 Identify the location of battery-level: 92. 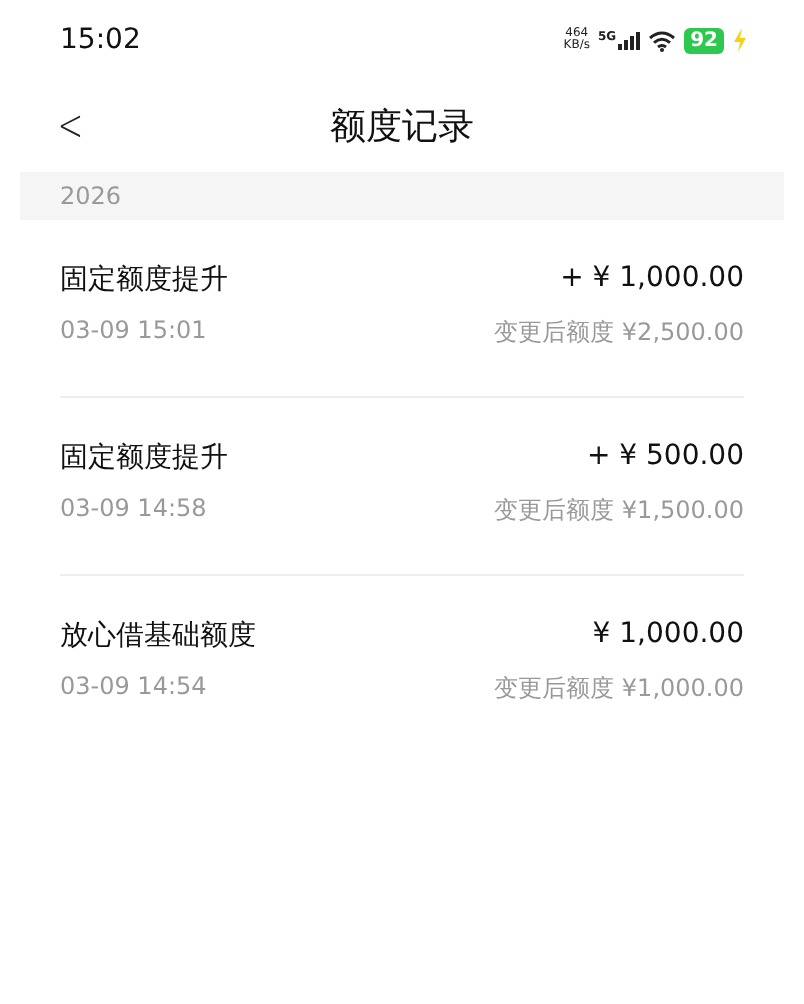
(704, 40).